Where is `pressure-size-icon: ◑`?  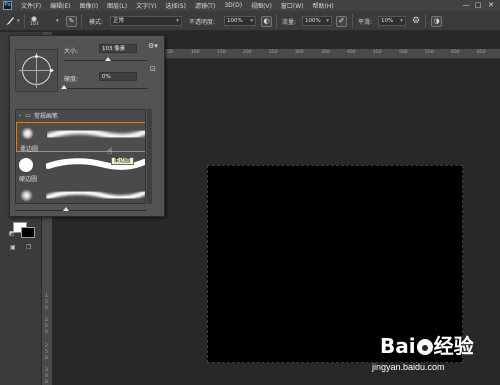
pressure-size-icon: ◑ is located at coordinates (436, 21).